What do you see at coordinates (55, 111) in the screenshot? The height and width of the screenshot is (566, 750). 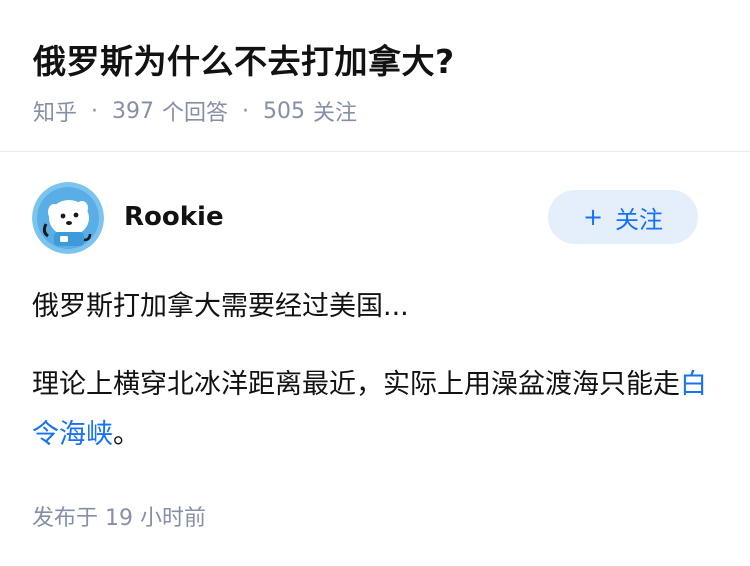 I see `source-label: 知乎` at bounding box center [55, 111].